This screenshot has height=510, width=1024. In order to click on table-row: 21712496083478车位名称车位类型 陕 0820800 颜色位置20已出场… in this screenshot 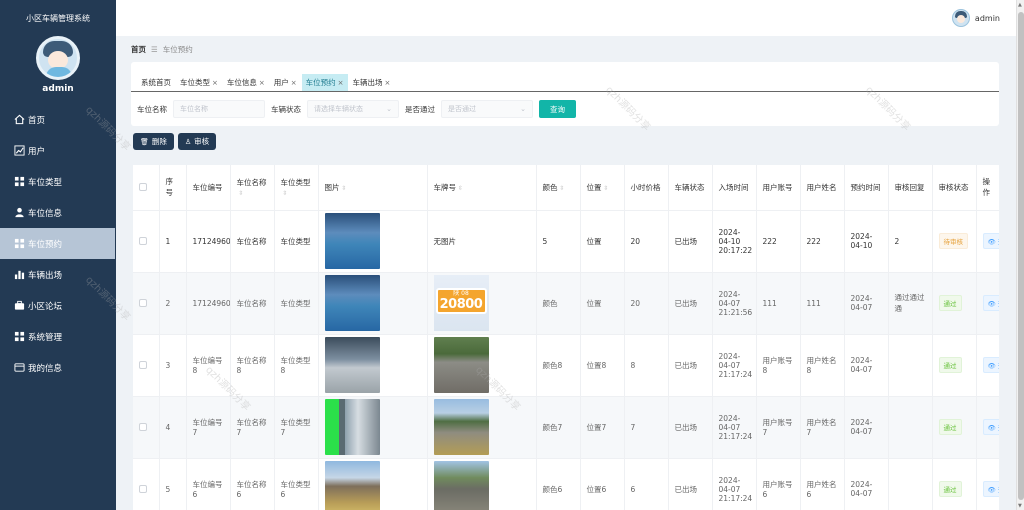, I will do `click(566, 303)`.